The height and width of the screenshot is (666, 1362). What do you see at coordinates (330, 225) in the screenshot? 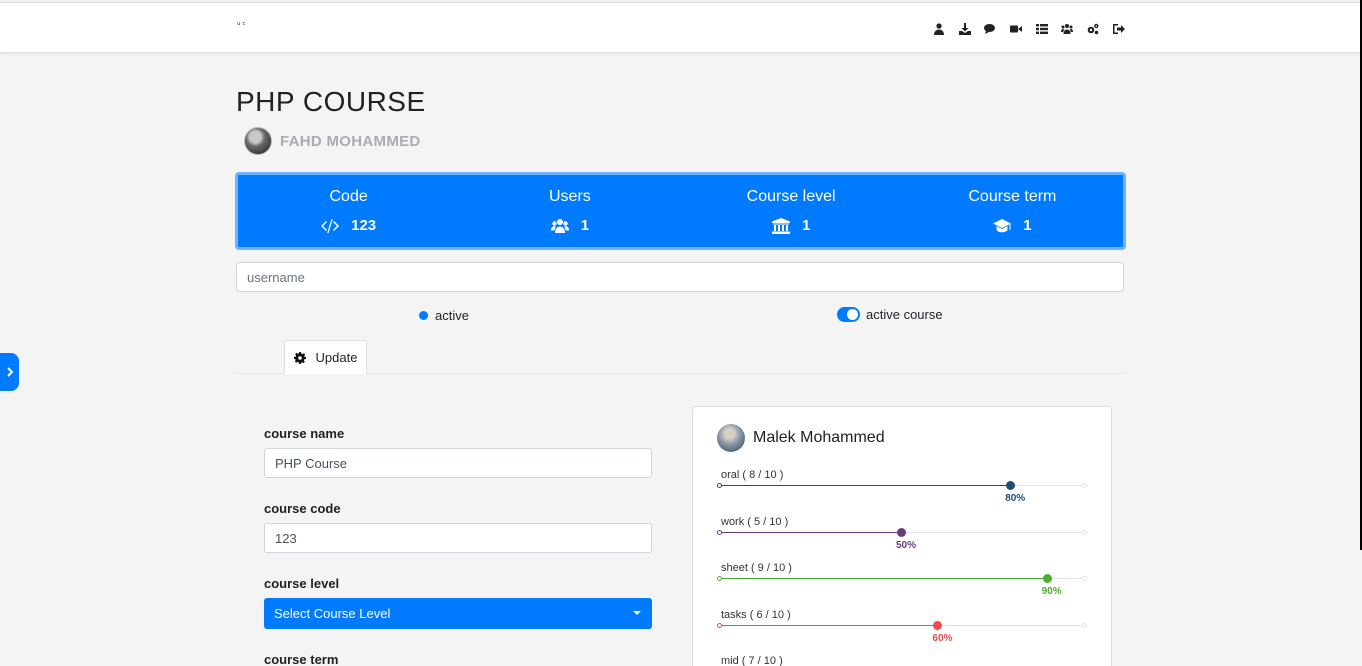
I see `code-icon` at bounding box center [330, 225].